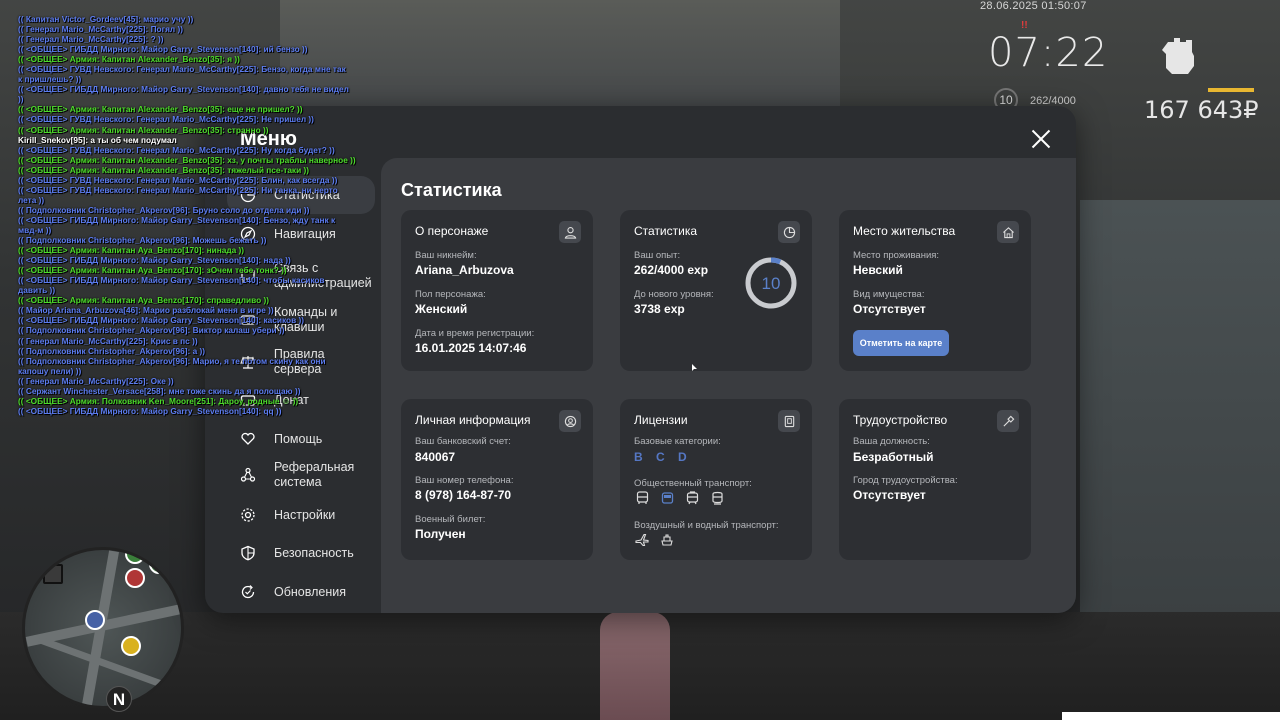  I want to click on gear-icon, so click(248, 515).